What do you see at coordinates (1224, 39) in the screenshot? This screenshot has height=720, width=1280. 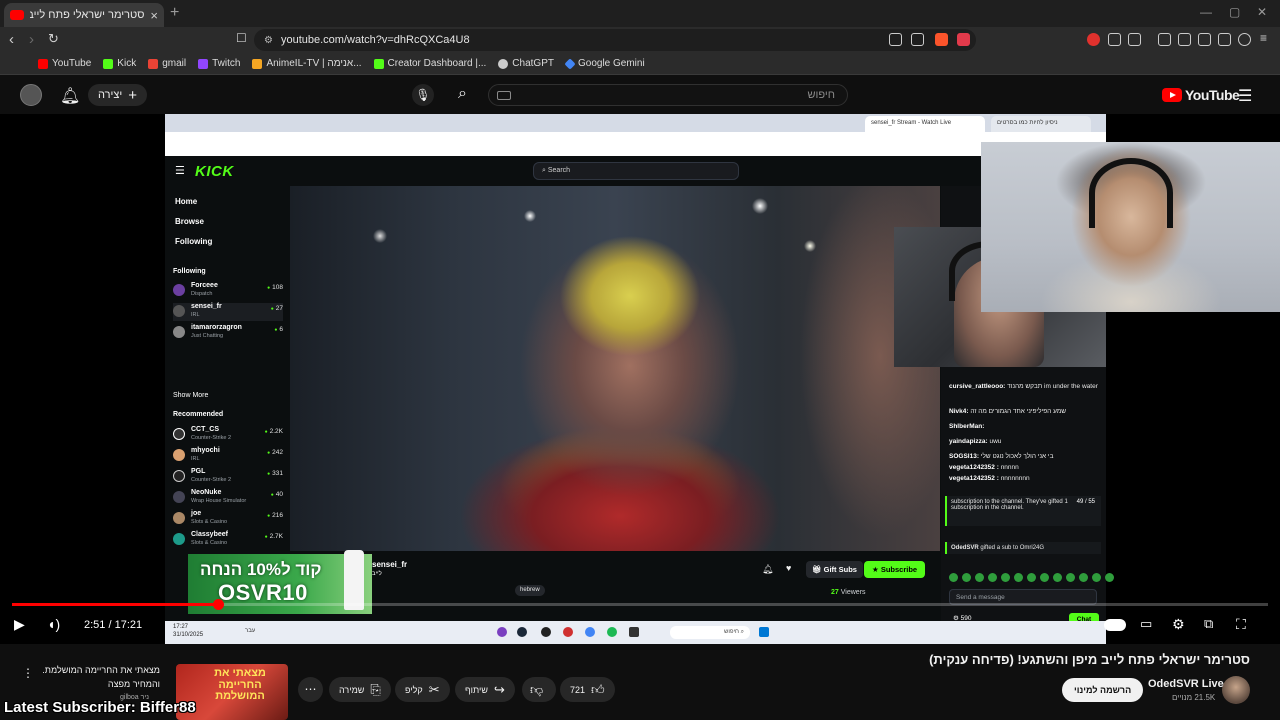 I see `leo-icon` at bounding box center [1224, 39].